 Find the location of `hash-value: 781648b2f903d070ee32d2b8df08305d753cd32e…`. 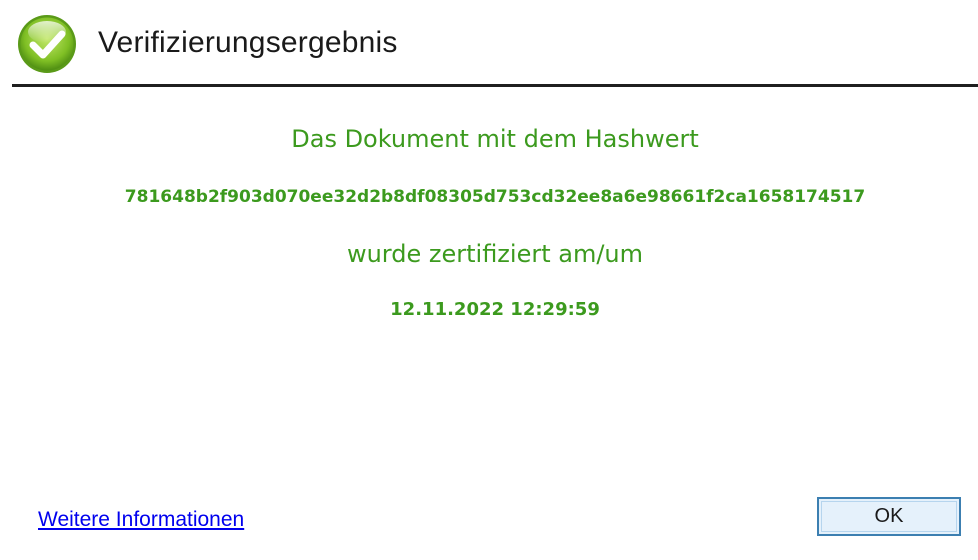

hash-value: 781648b2f903d070ee32d2b8df08305d753cd32e… is located at coordinates (495, 197).